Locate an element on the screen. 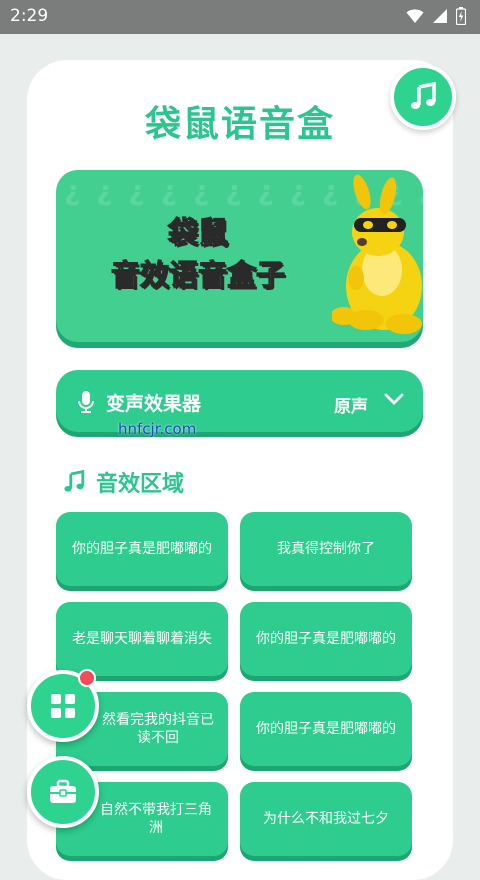 This screenshot has width=480, height=880. sound-effect-button: 为什么不和我过七夕 is located at coordinates (326, 819).